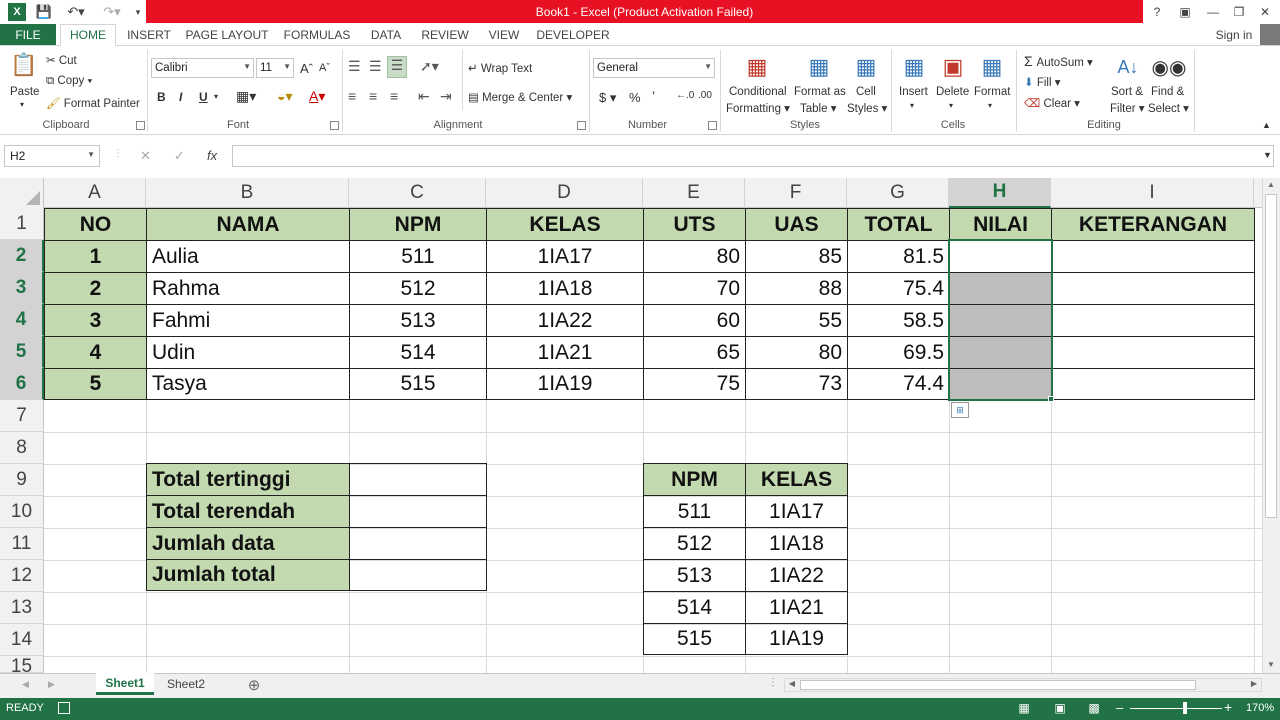  What do you see at coordinates (1260, 708) in the screenshot?
I see `zoom-level: 170%` at bounding box center [1260, 708].